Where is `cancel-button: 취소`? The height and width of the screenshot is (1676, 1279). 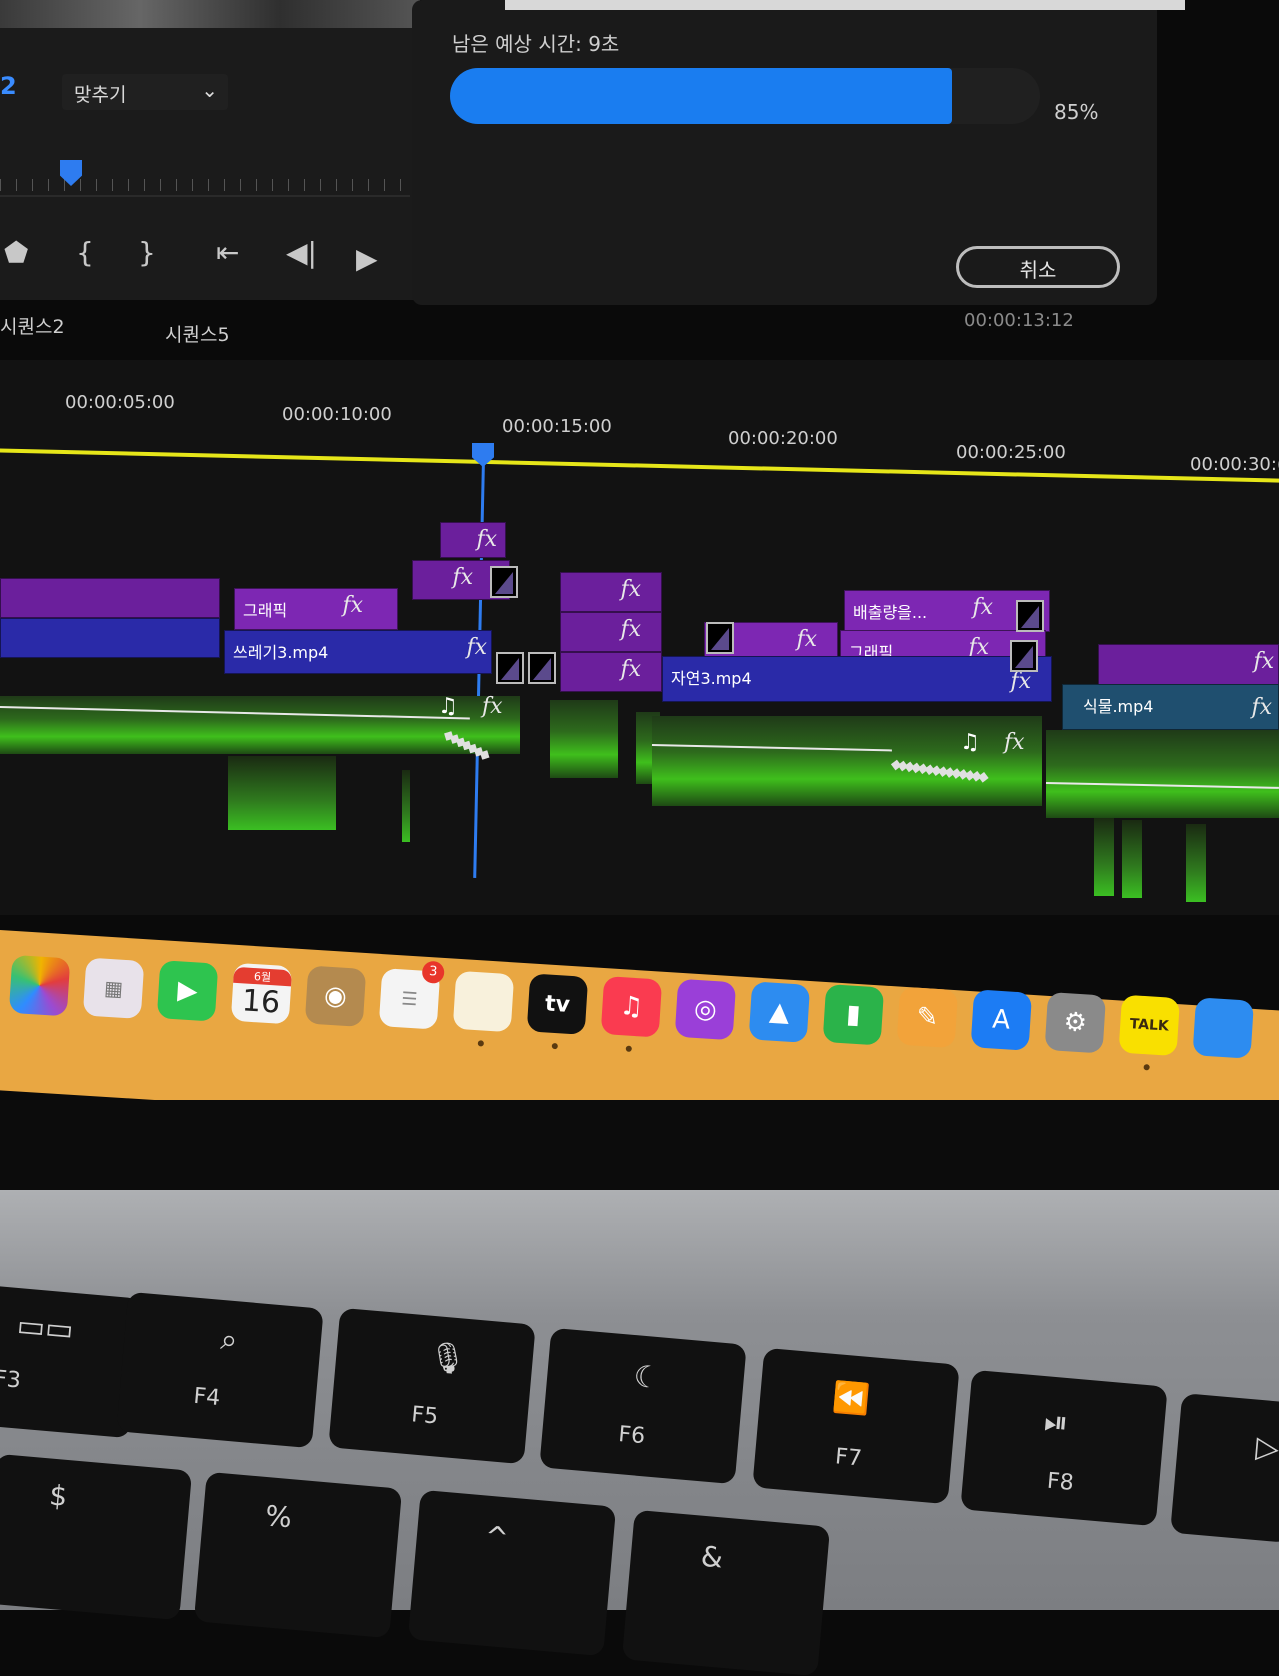
cancel-button: 취소 is located at coordinates (1038, 267).